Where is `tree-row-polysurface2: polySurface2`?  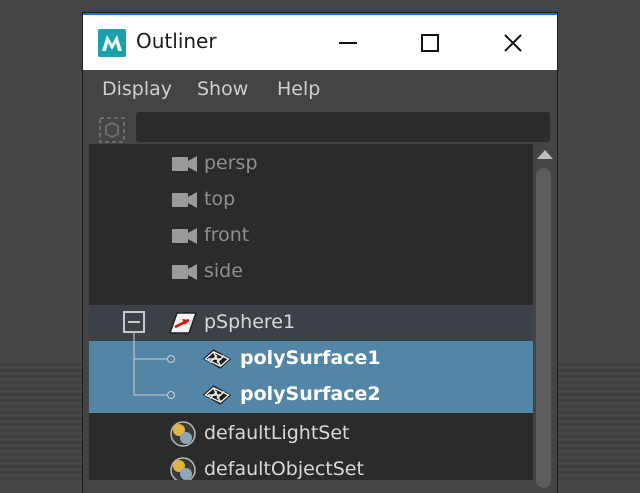
tree-row-polysurface2: polySurface2 is located at coordinates (311, 395).